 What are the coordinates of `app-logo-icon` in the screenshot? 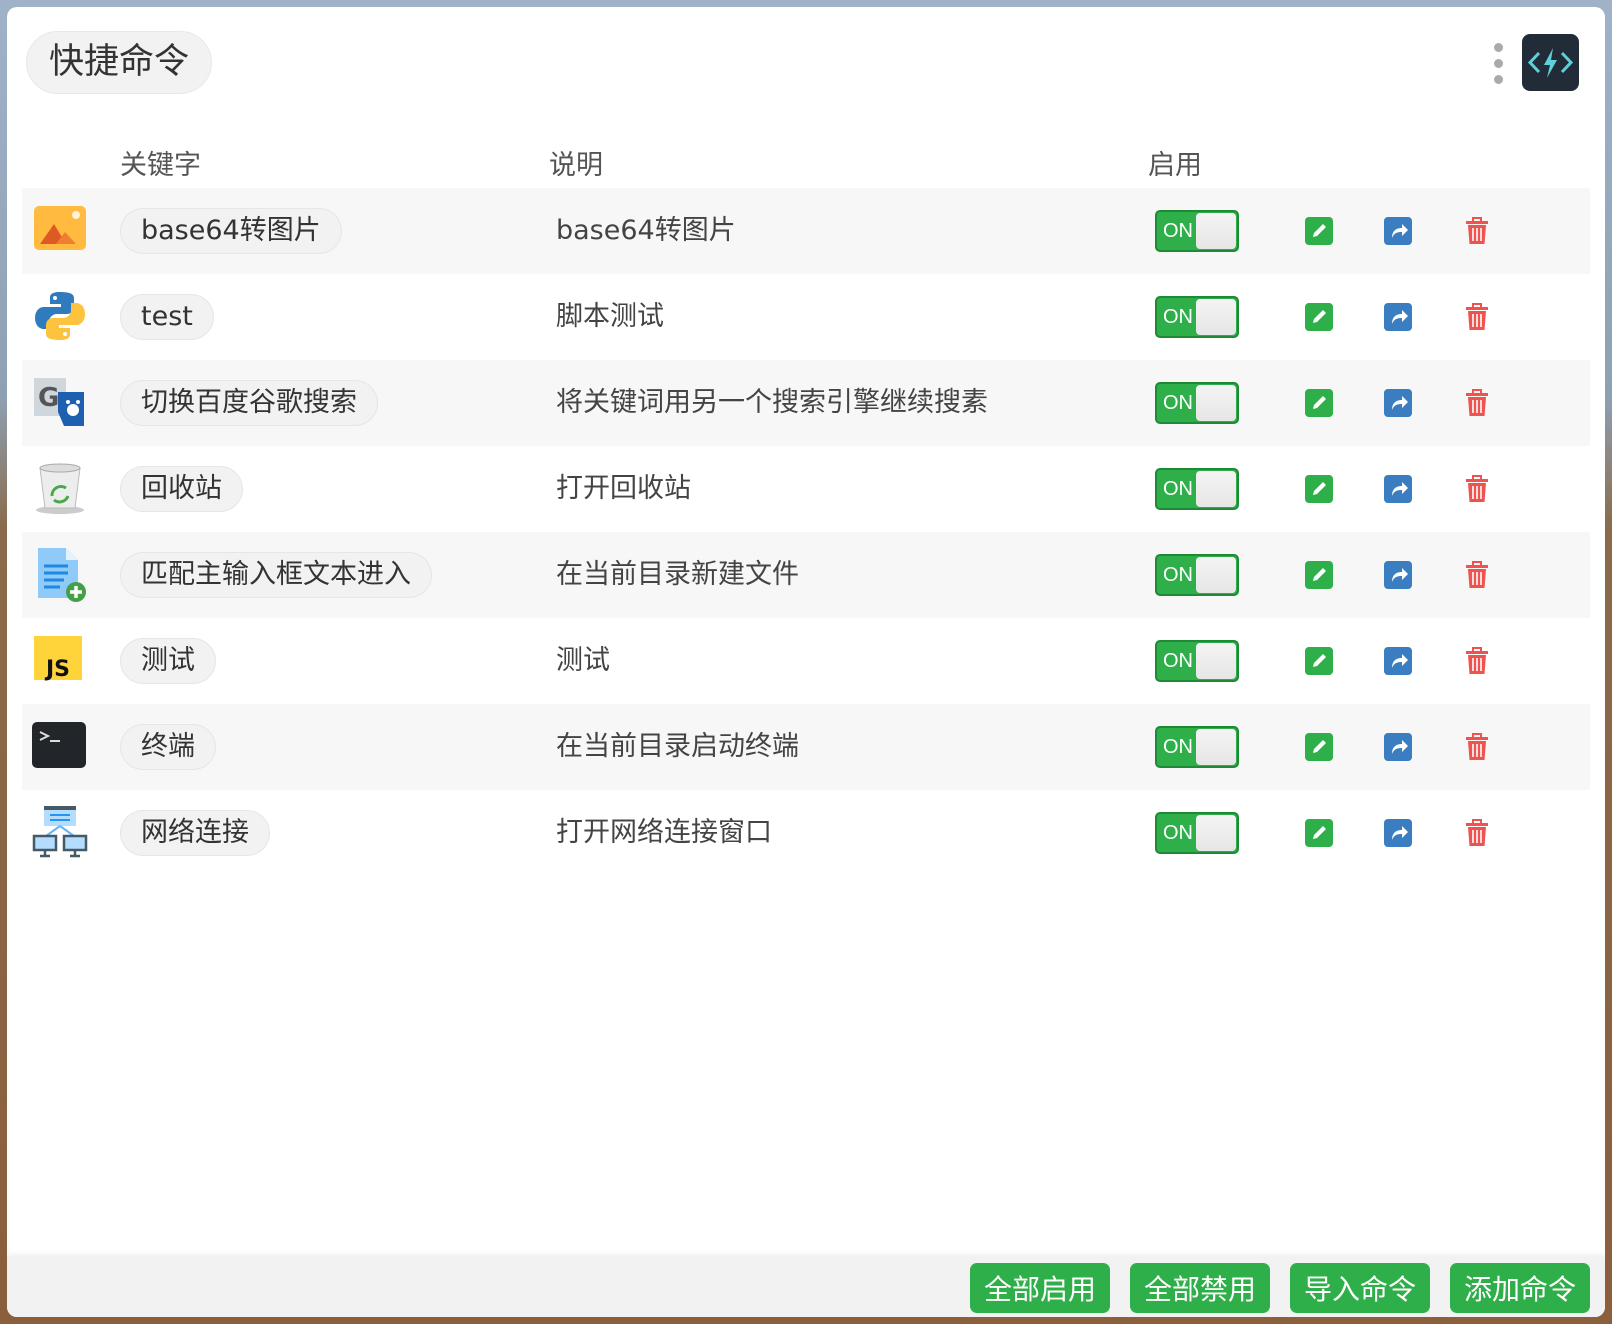 It's located at (1550, 62).